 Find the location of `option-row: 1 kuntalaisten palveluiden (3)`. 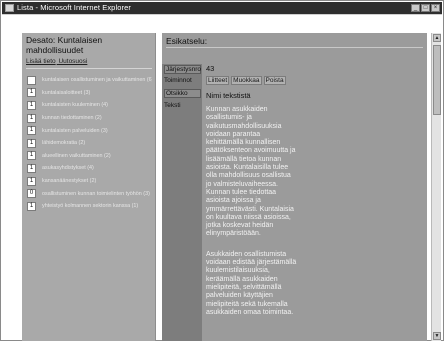

option-row: 1 kuntalaisten palveluiden (3) is located at coordinates (91, 130).